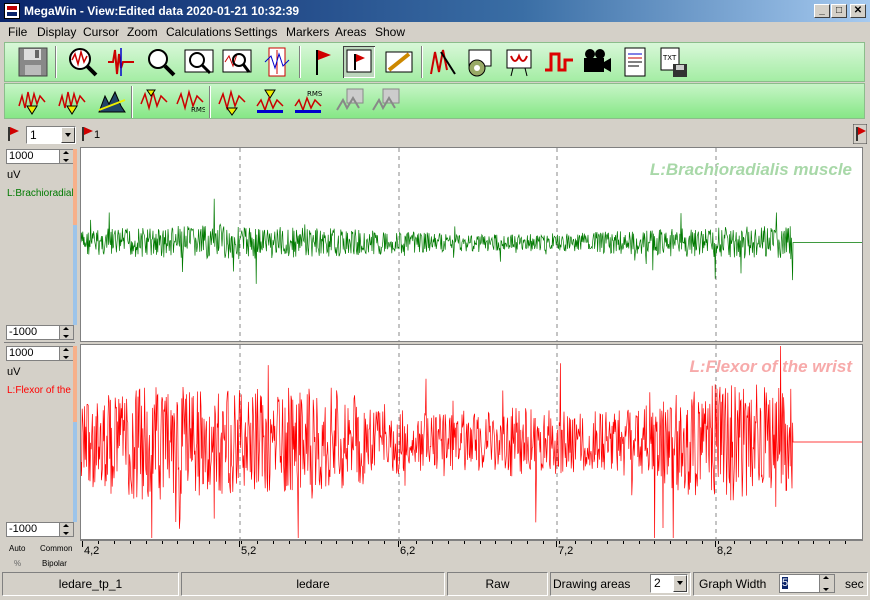  What do you see at coordinates (398, 544) in the screenshot?
I see `time-tick` at bounding box center [398, 544].